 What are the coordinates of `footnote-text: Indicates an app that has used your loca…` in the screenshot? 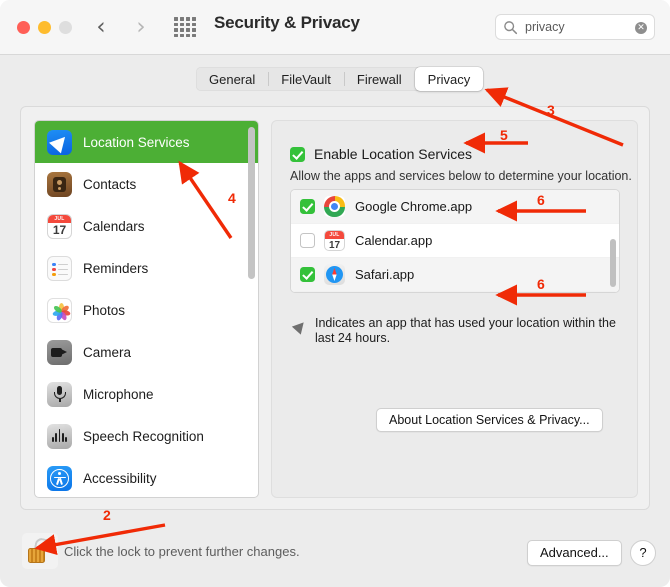 It's located at (465, 330).